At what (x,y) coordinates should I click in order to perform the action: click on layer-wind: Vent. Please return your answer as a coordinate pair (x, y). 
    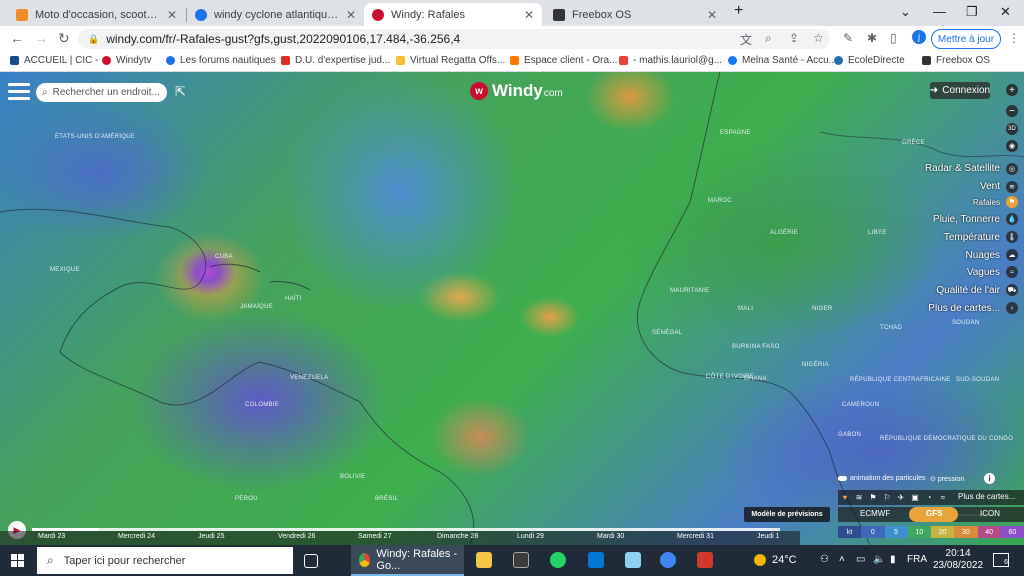
    Looking at the image, I should click on (990, 186).